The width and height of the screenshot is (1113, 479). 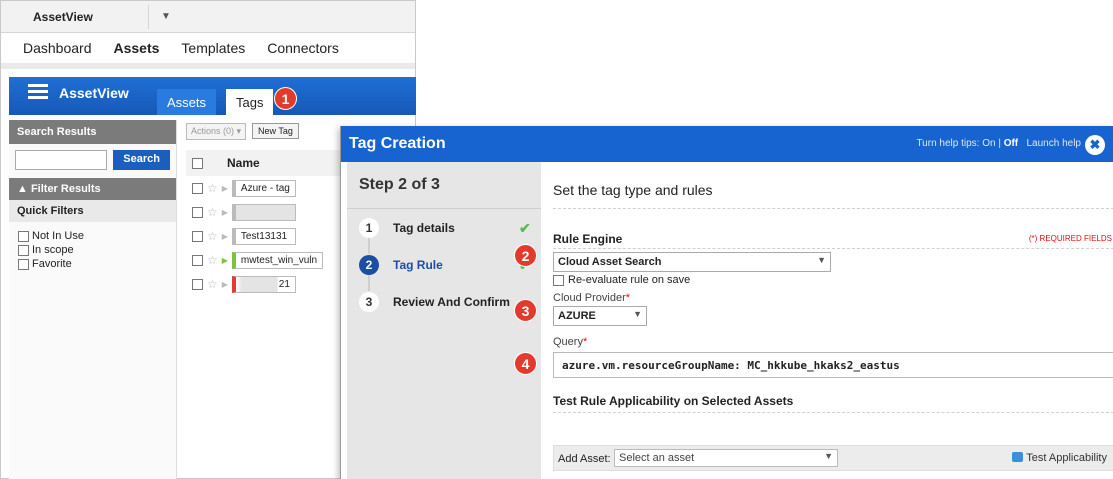 I want to click on step-number: 2, so click(x=369, y=265).